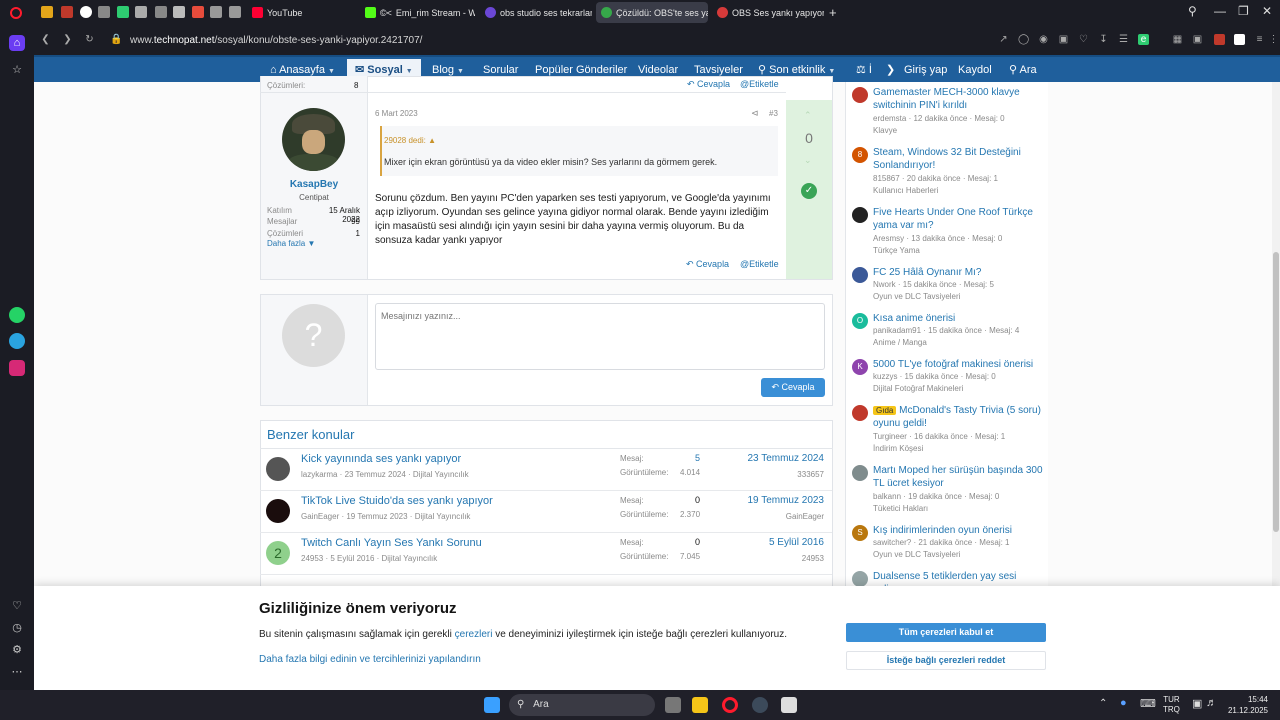 This screenshot has width=1280, height=720. Describe the element at coordinates (391, 543) in the screenshot. I see `thread-title: Twitch Canlı Yayın Ses Yankı Sorunu` at that location.